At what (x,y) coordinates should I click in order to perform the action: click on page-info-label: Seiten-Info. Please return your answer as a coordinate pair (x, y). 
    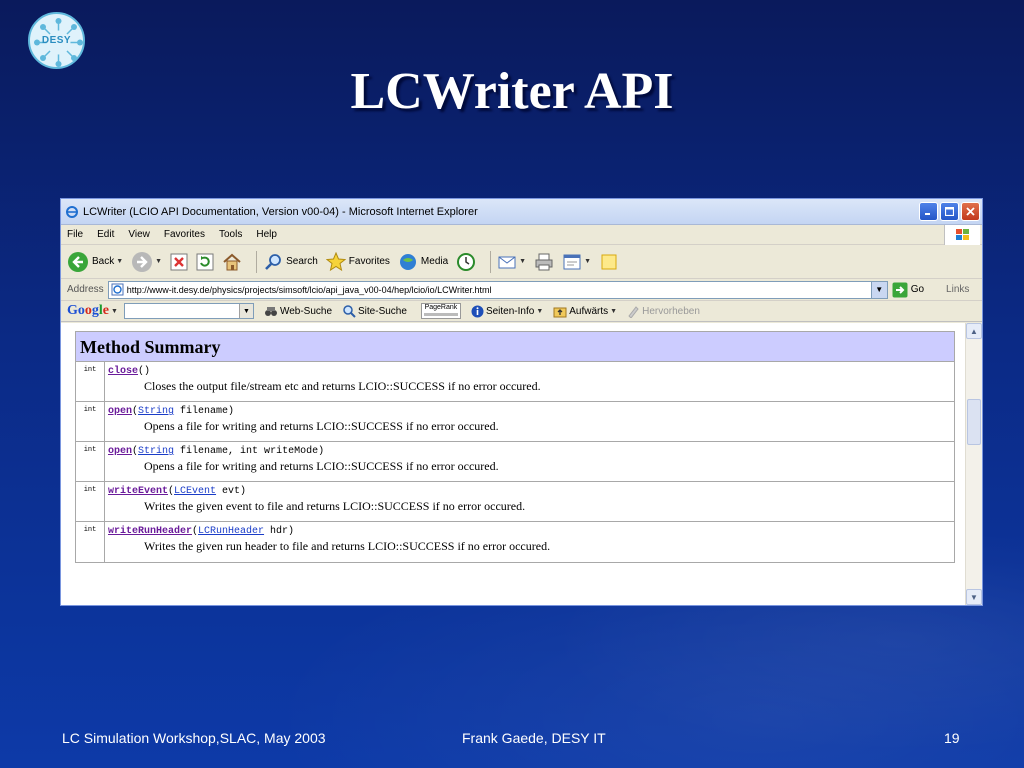
    Looking at the image, I should click on (510, 311).